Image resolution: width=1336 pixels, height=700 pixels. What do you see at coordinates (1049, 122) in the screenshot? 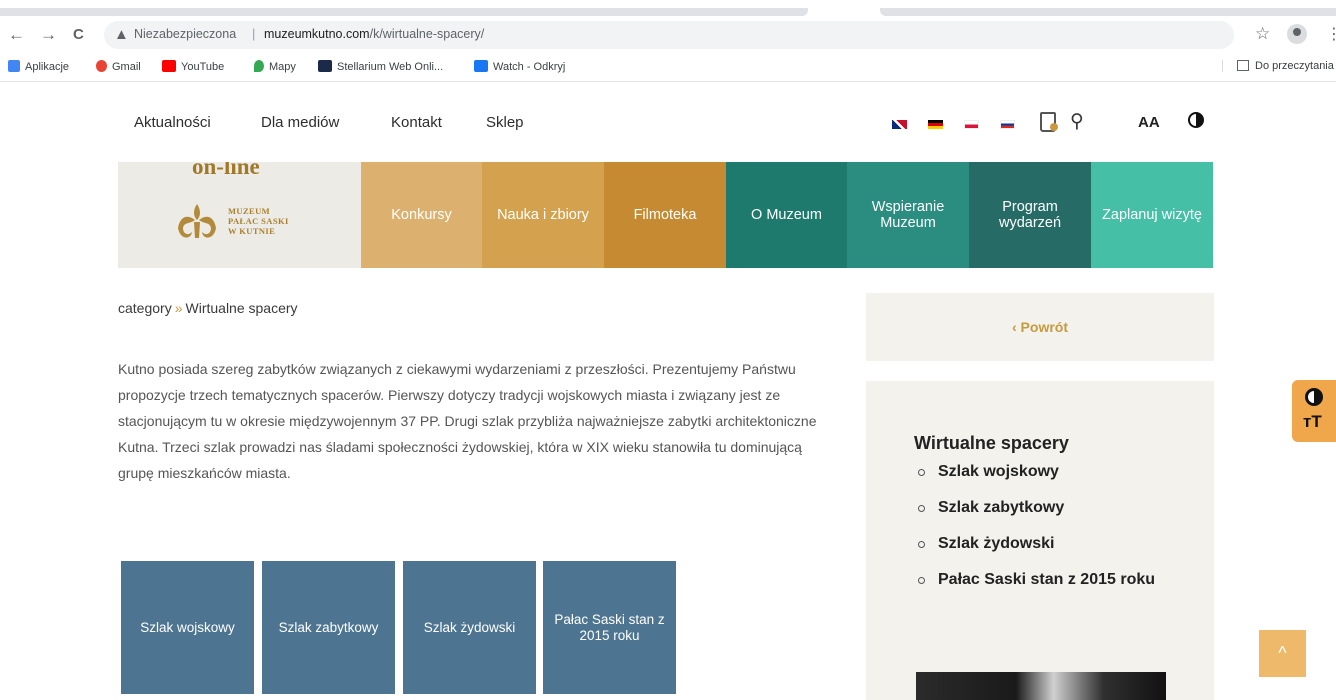
I see `shopping-bag-icon` at bounding box center [1049, 122].